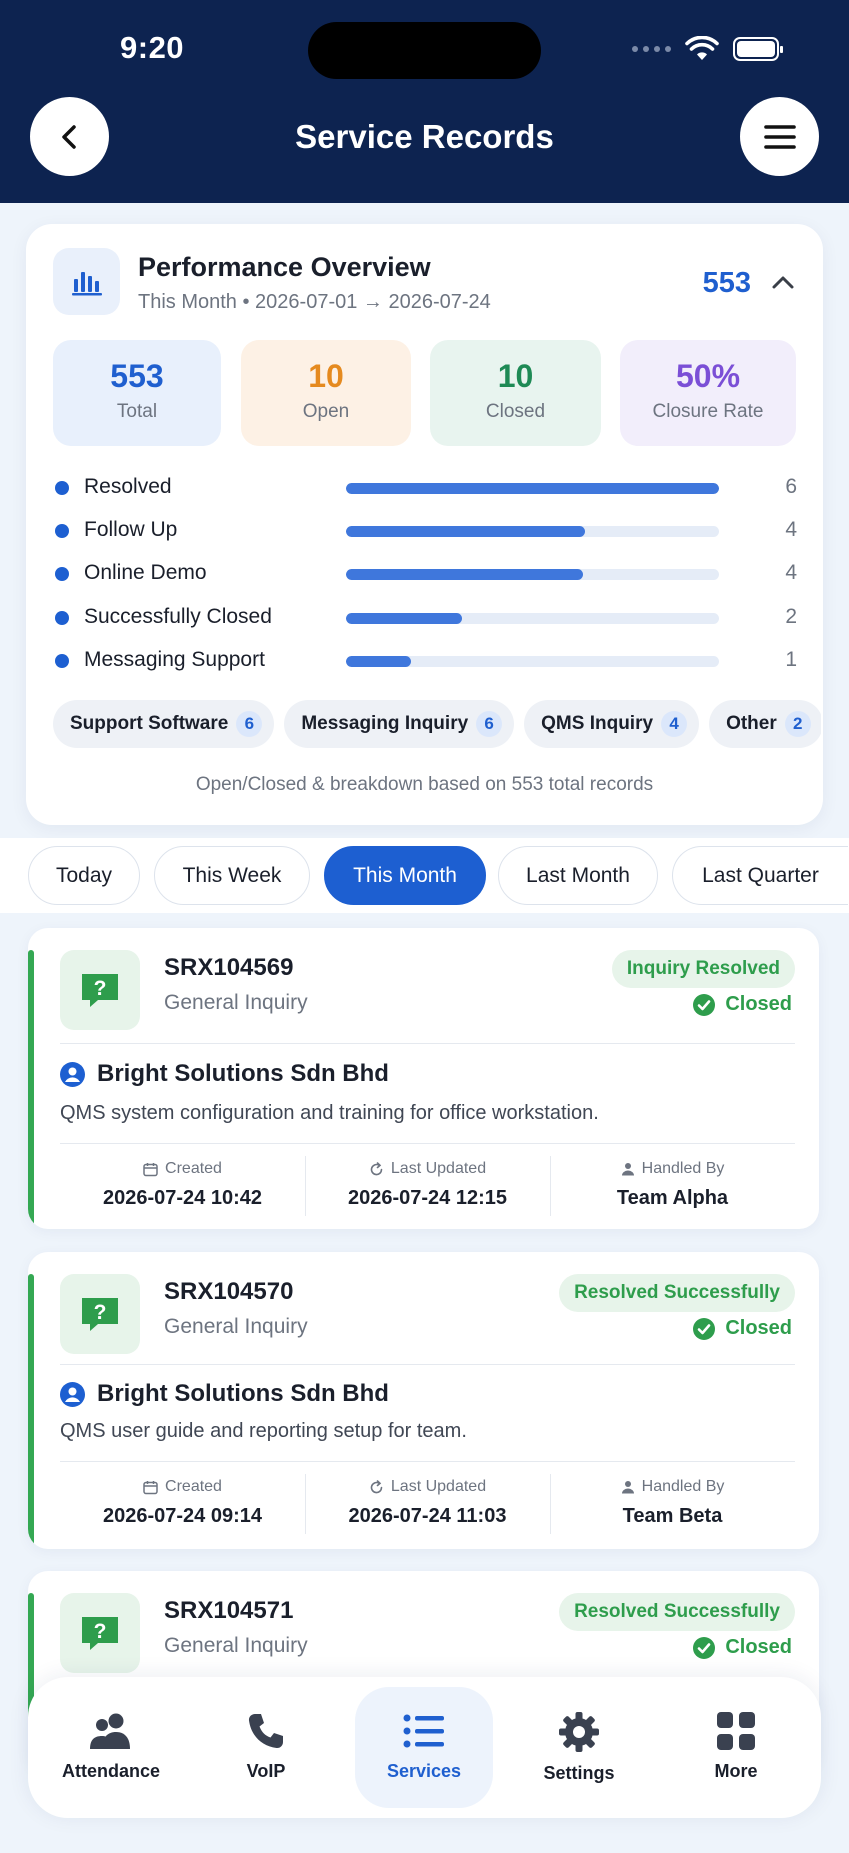 This screenshot has height=1853, width=849. What do you see at coordinates (100, 990) in the screenshot?
I see `inquiry-icon: ?` at bounding box center [100, 990].